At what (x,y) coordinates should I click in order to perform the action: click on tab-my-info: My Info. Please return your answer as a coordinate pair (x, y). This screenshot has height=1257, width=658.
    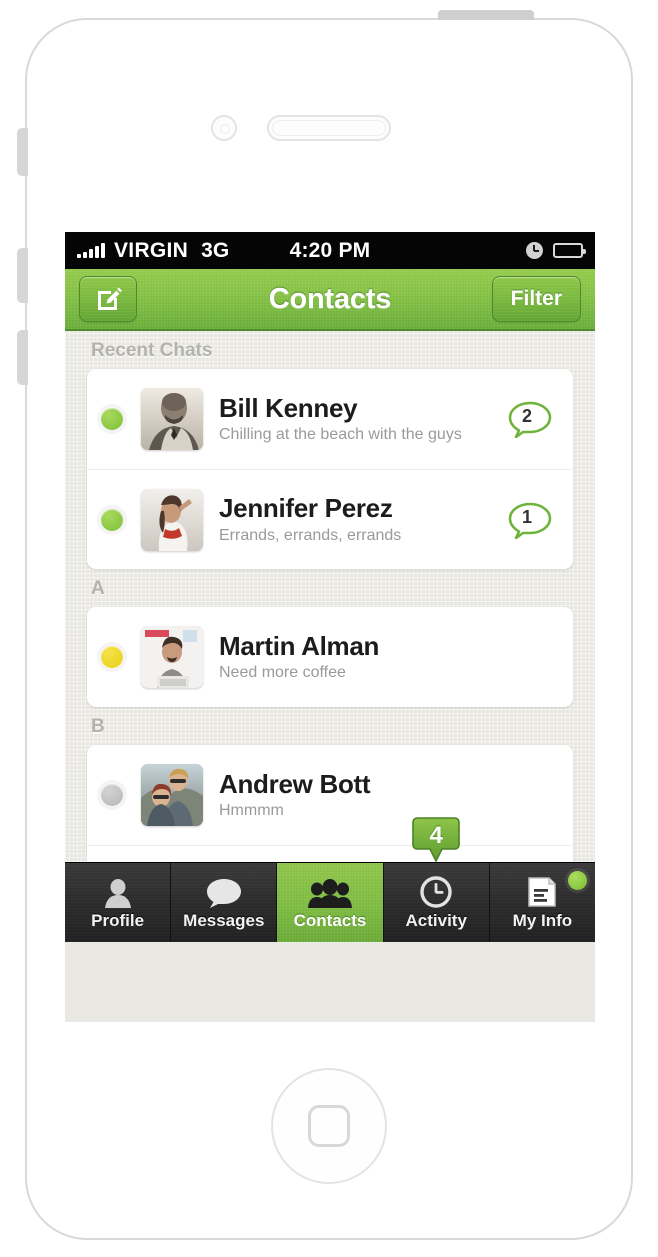
    Looking at the image, I should click on (542, 902).